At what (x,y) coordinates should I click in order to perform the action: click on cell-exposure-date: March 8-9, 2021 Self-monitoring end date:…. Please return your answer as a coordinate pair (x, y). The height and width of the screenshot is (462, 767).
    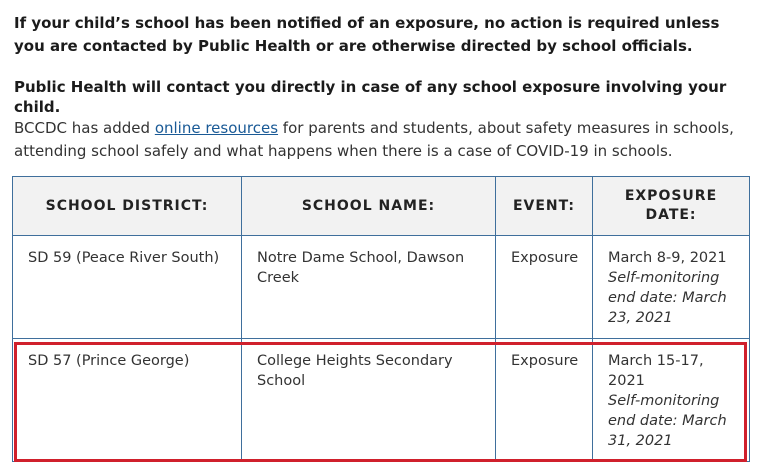
    Looking at the image, I should click on (671, 287).